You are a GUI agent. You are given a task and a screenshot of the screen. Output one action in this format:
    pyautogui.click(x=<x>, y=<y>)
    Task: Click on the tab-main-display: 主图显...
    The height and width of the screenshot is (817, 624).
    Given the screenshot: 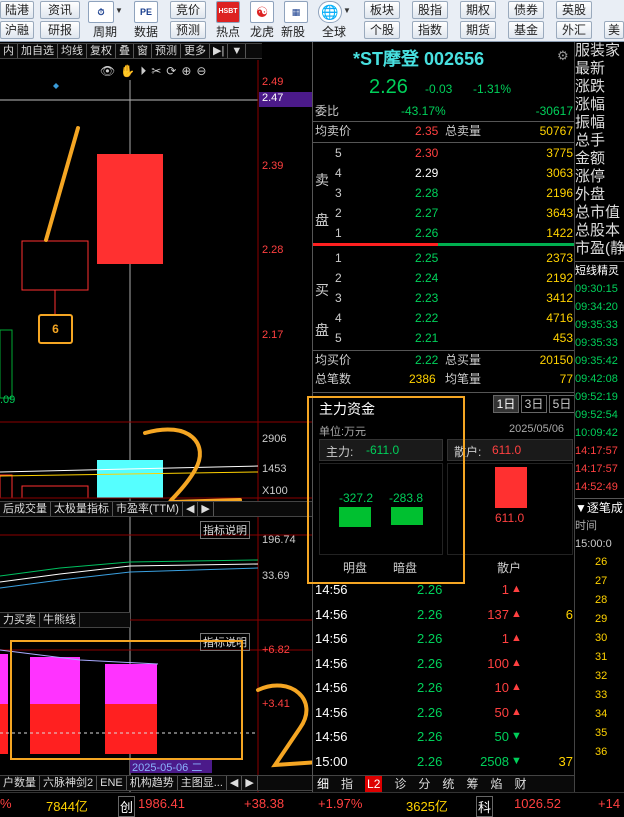 What is the action you would take?
    pyautogui.click(x=202, y=783)
    